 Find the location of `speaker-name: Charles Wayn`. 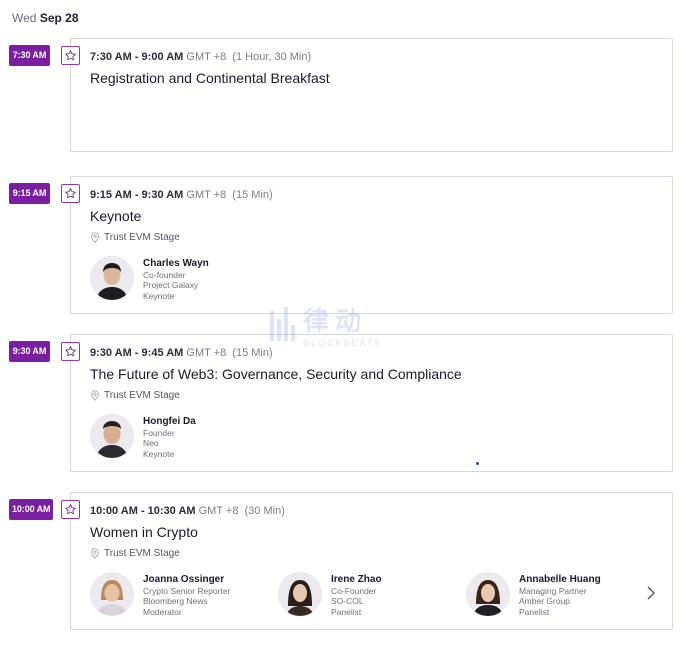

speaker-name: Charles Wayn is located at coordinates (176, 263).